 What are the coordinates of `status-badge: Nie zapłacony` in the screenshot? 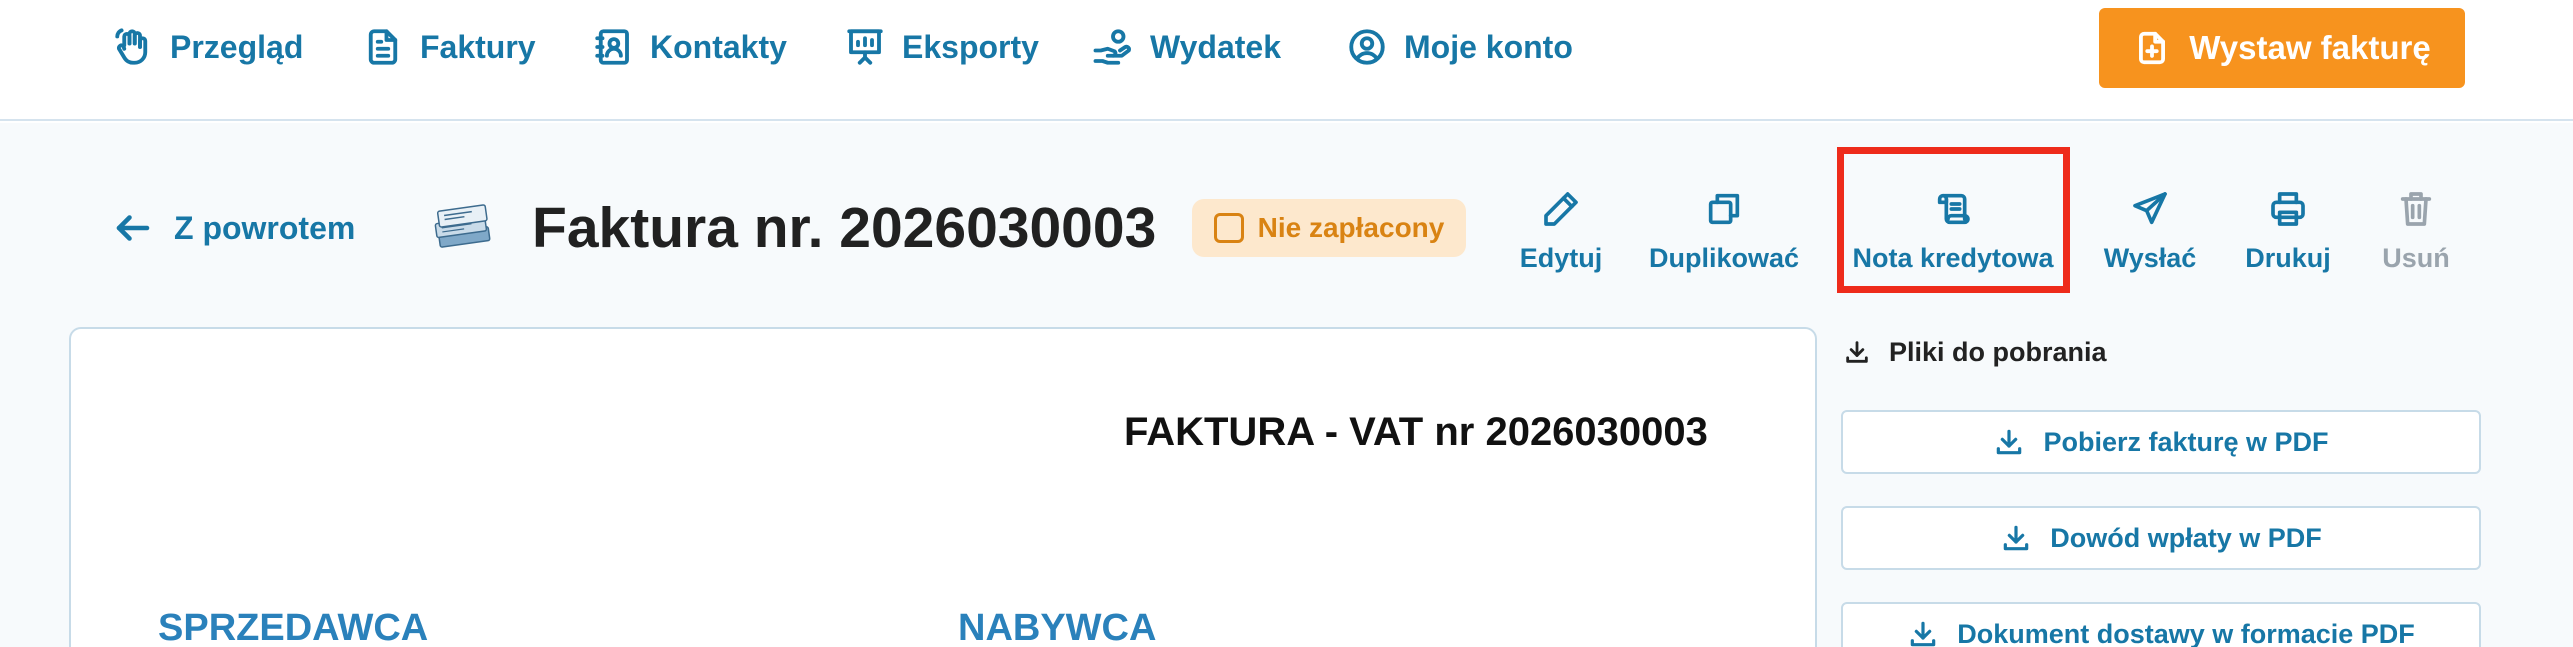 It's located at (1329, 228).